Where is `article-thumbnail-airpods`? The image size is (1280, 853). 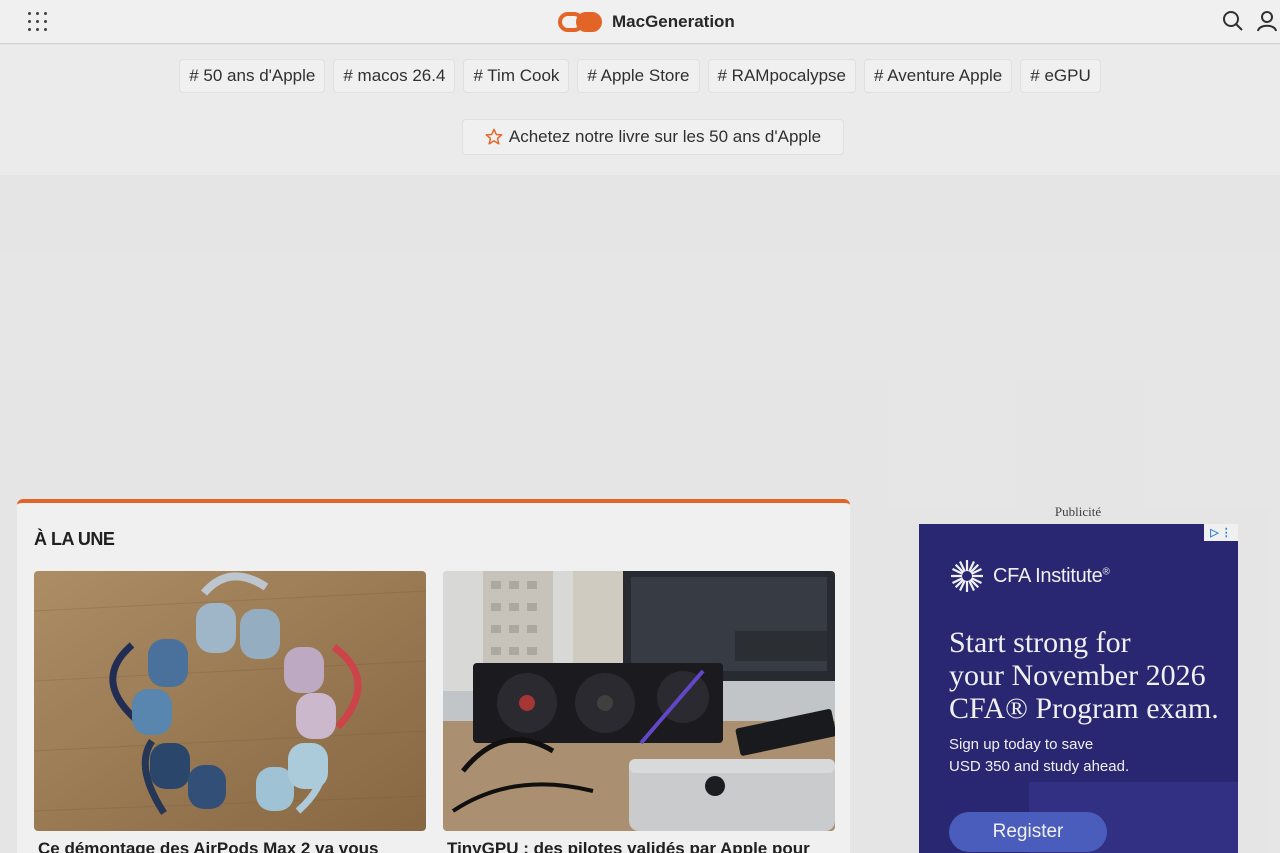 article-thumbnail-airpods is located at coordinates (230, 701).